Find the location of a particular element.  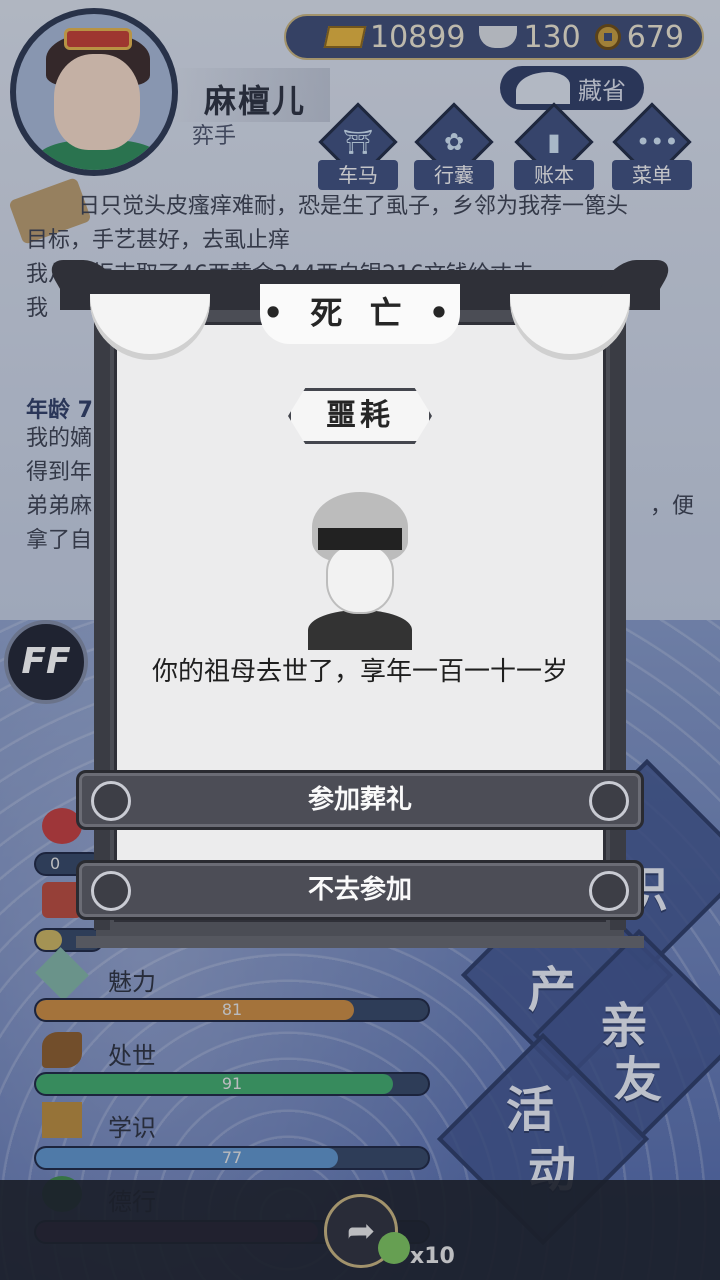

skip-funeral-label: 不去参加 is located at coordinates (359, 890).